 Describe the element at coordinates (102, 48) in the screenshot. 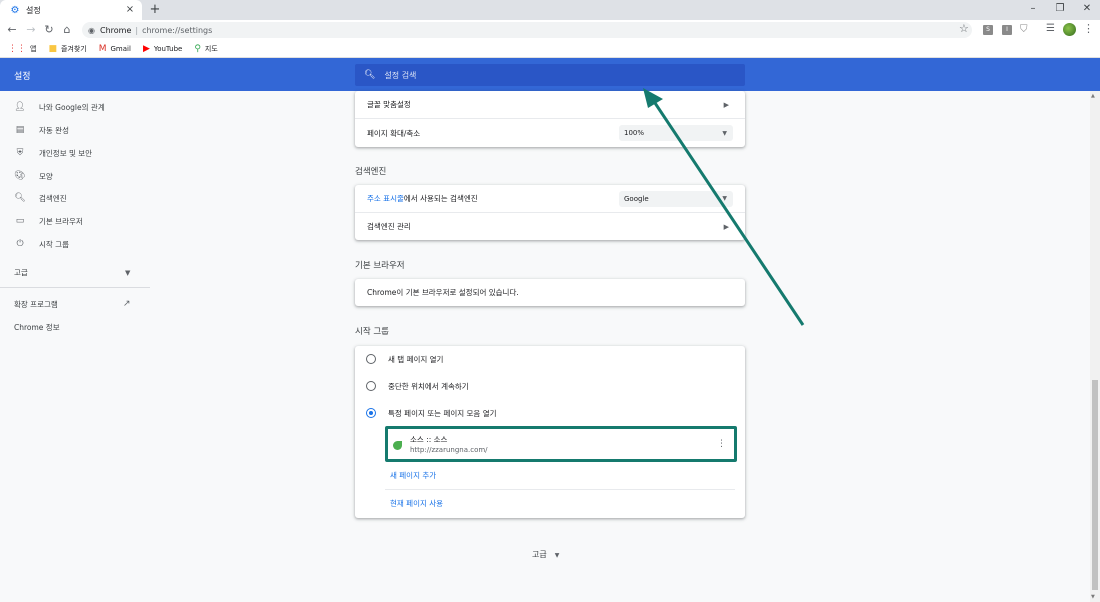

I see `gmail-icon: M` at that location.